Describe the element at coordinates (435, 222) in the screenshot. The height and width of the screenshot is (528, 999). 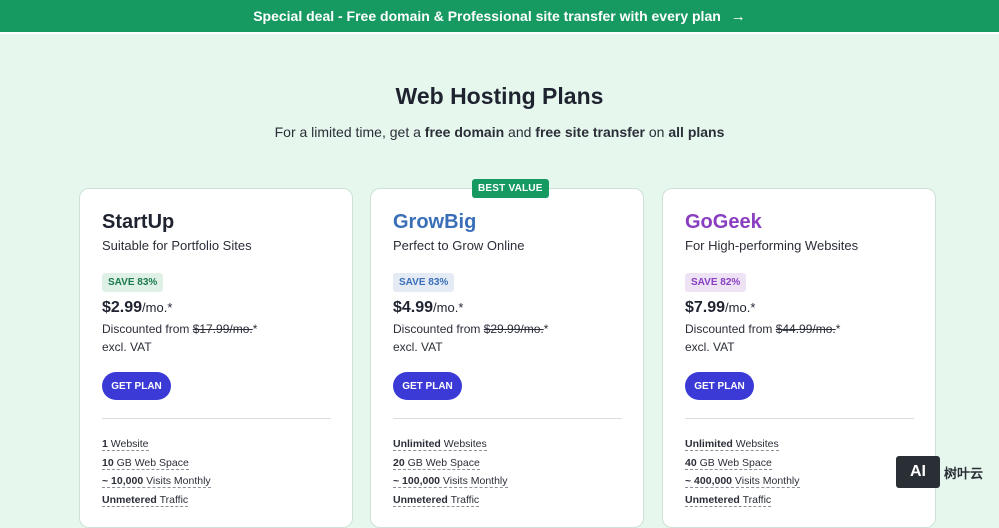
I see `plan-name: GrowBig` at that location.